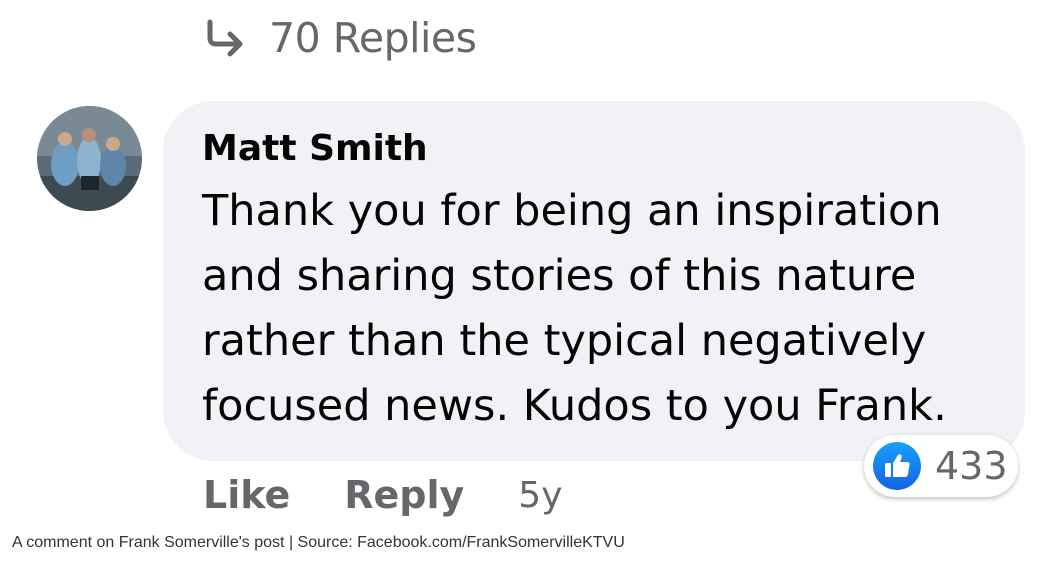 The width and height of the screenshot is (1064, 580). I want to click on reactions-summary: 433, so click(941, 466).